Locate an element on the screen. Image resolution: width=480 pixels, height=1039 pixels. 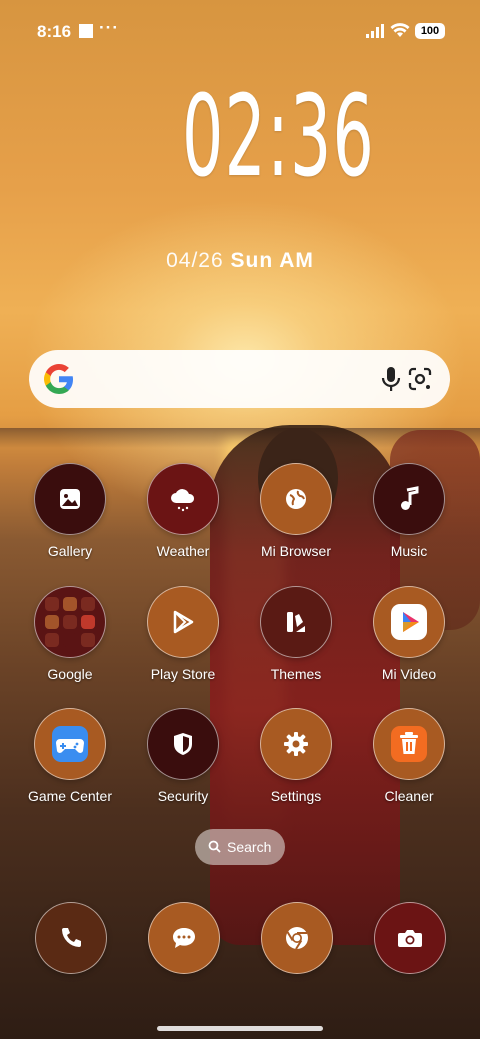
app-label: Mi Browser is located at coordinates (295, 551).